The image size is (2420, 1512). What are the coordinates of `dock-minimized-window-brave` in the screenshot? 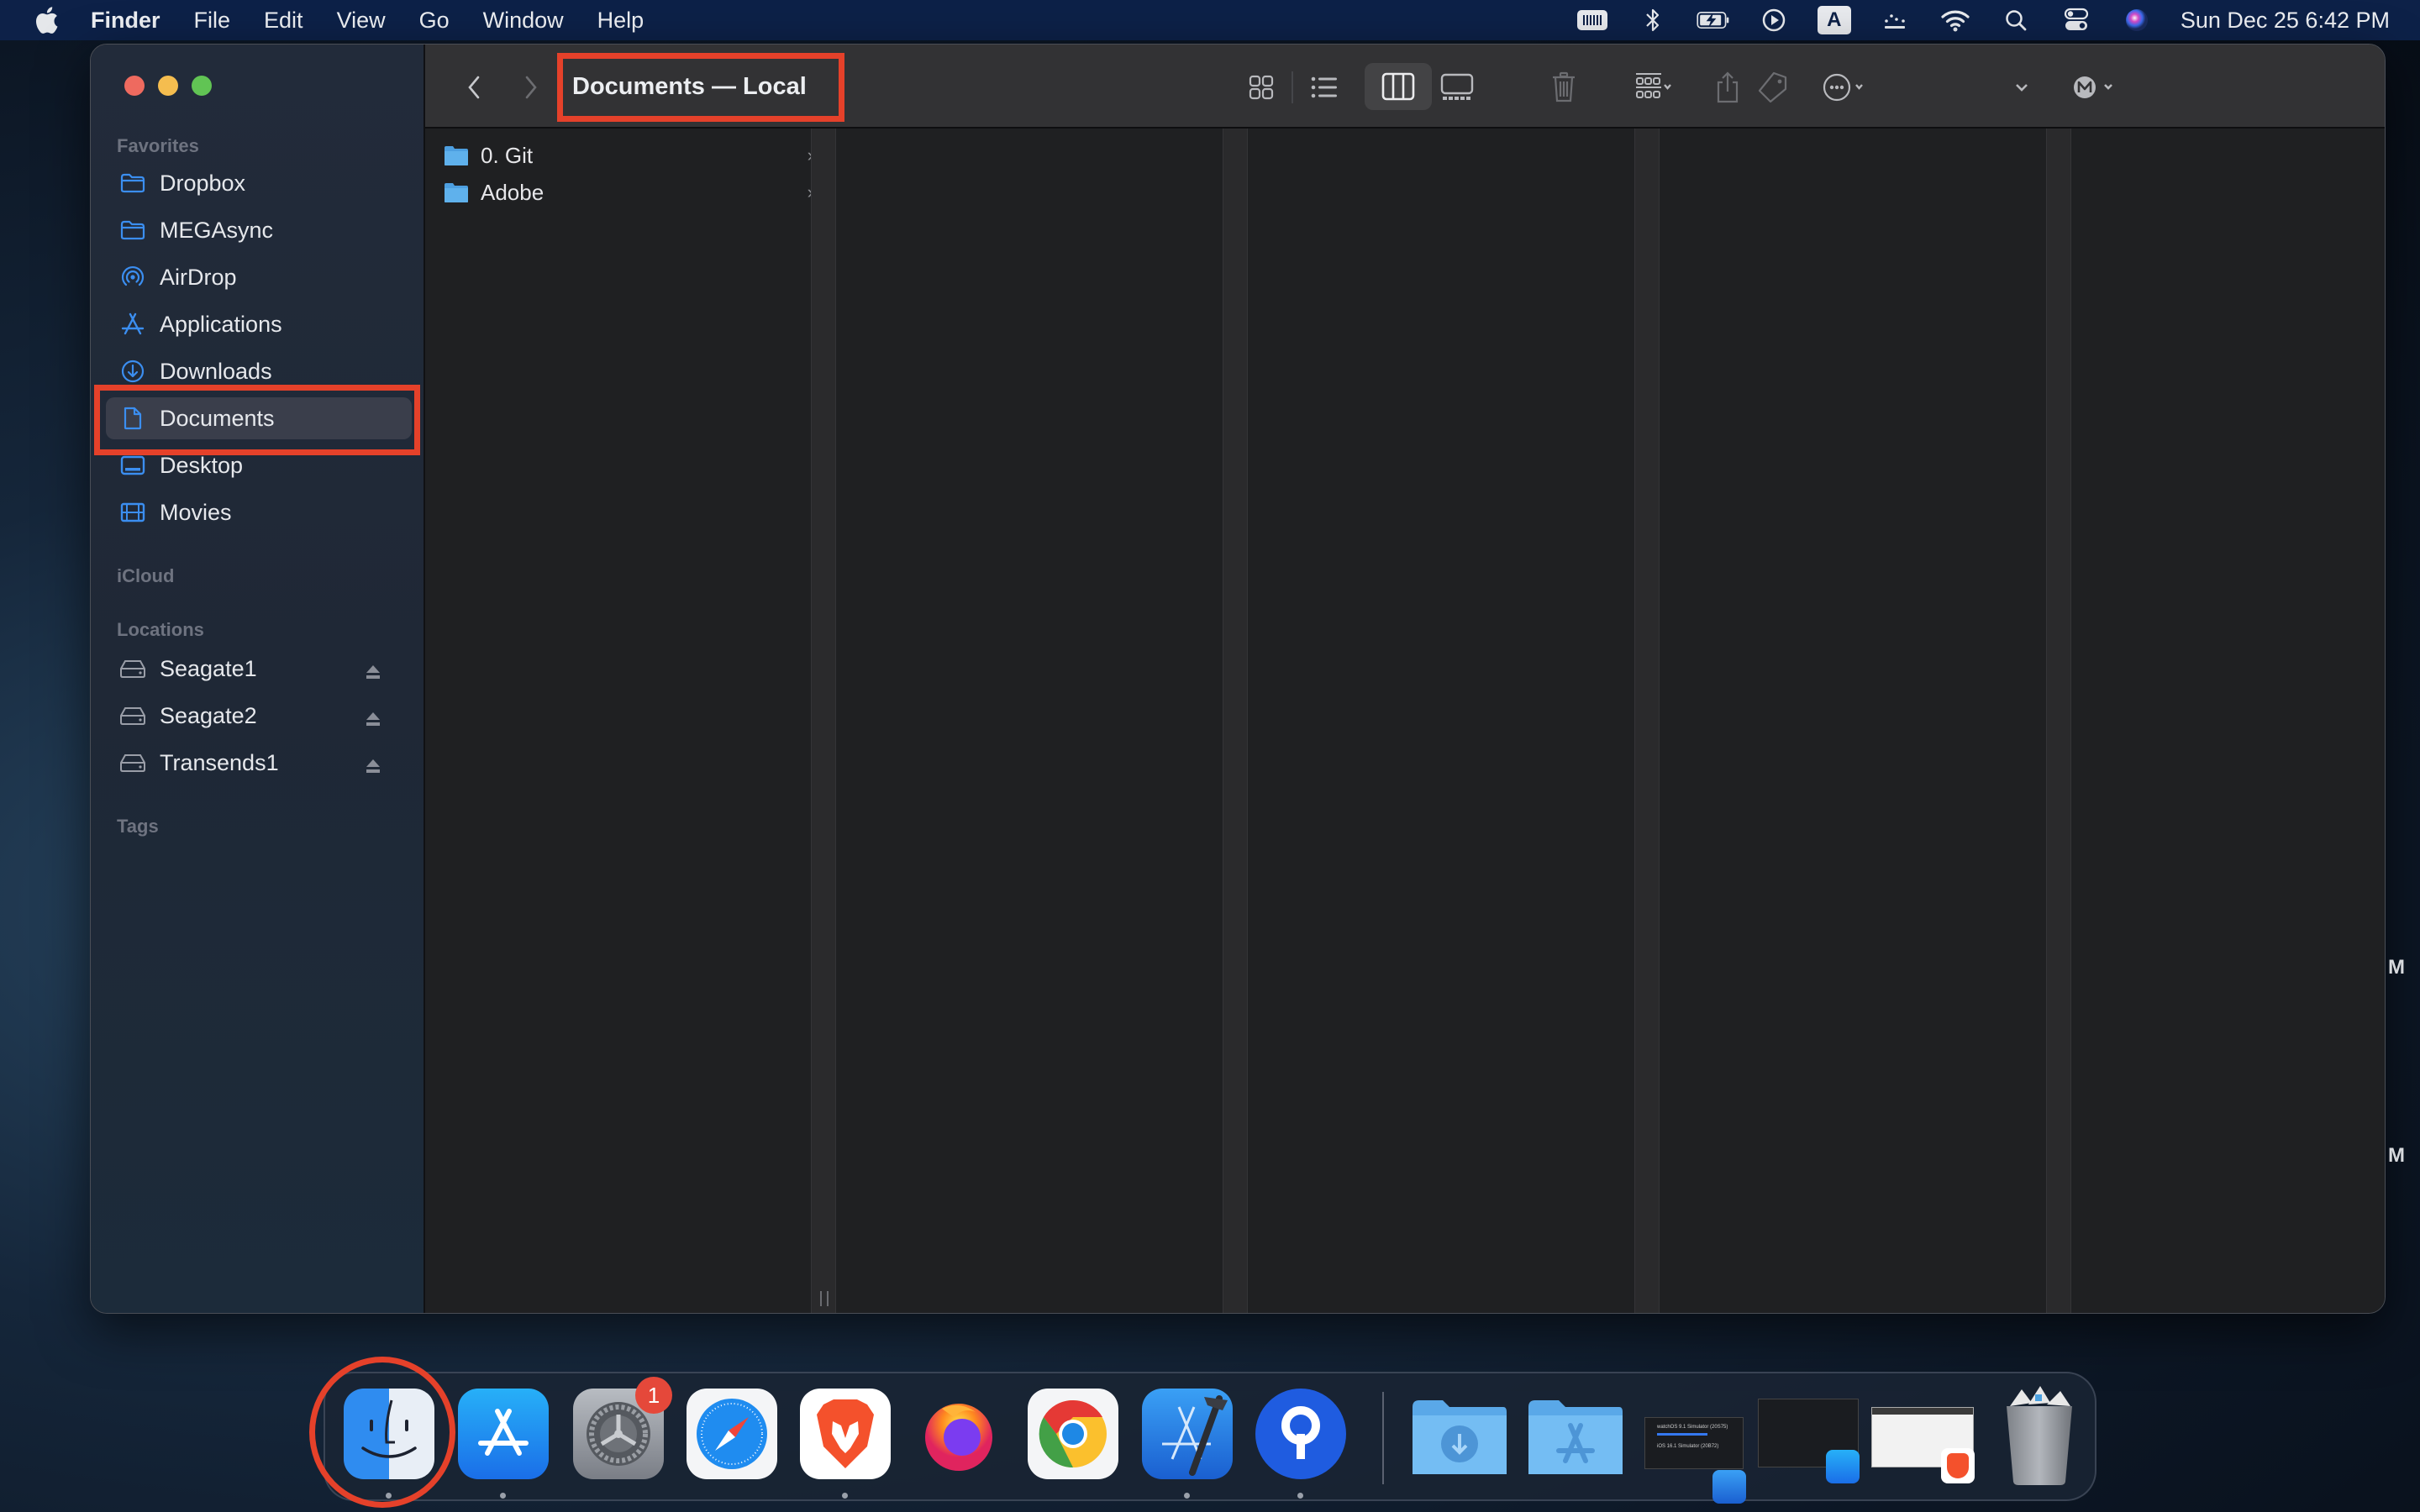 It's located at (1923, 1445).